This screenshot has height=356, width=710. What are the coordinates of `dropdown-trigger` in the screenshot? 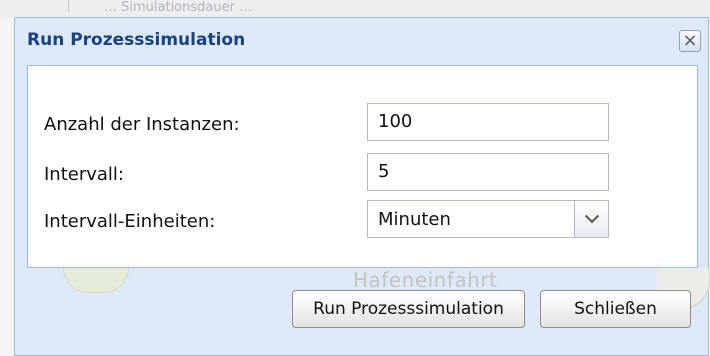 It's located at (591, 219).